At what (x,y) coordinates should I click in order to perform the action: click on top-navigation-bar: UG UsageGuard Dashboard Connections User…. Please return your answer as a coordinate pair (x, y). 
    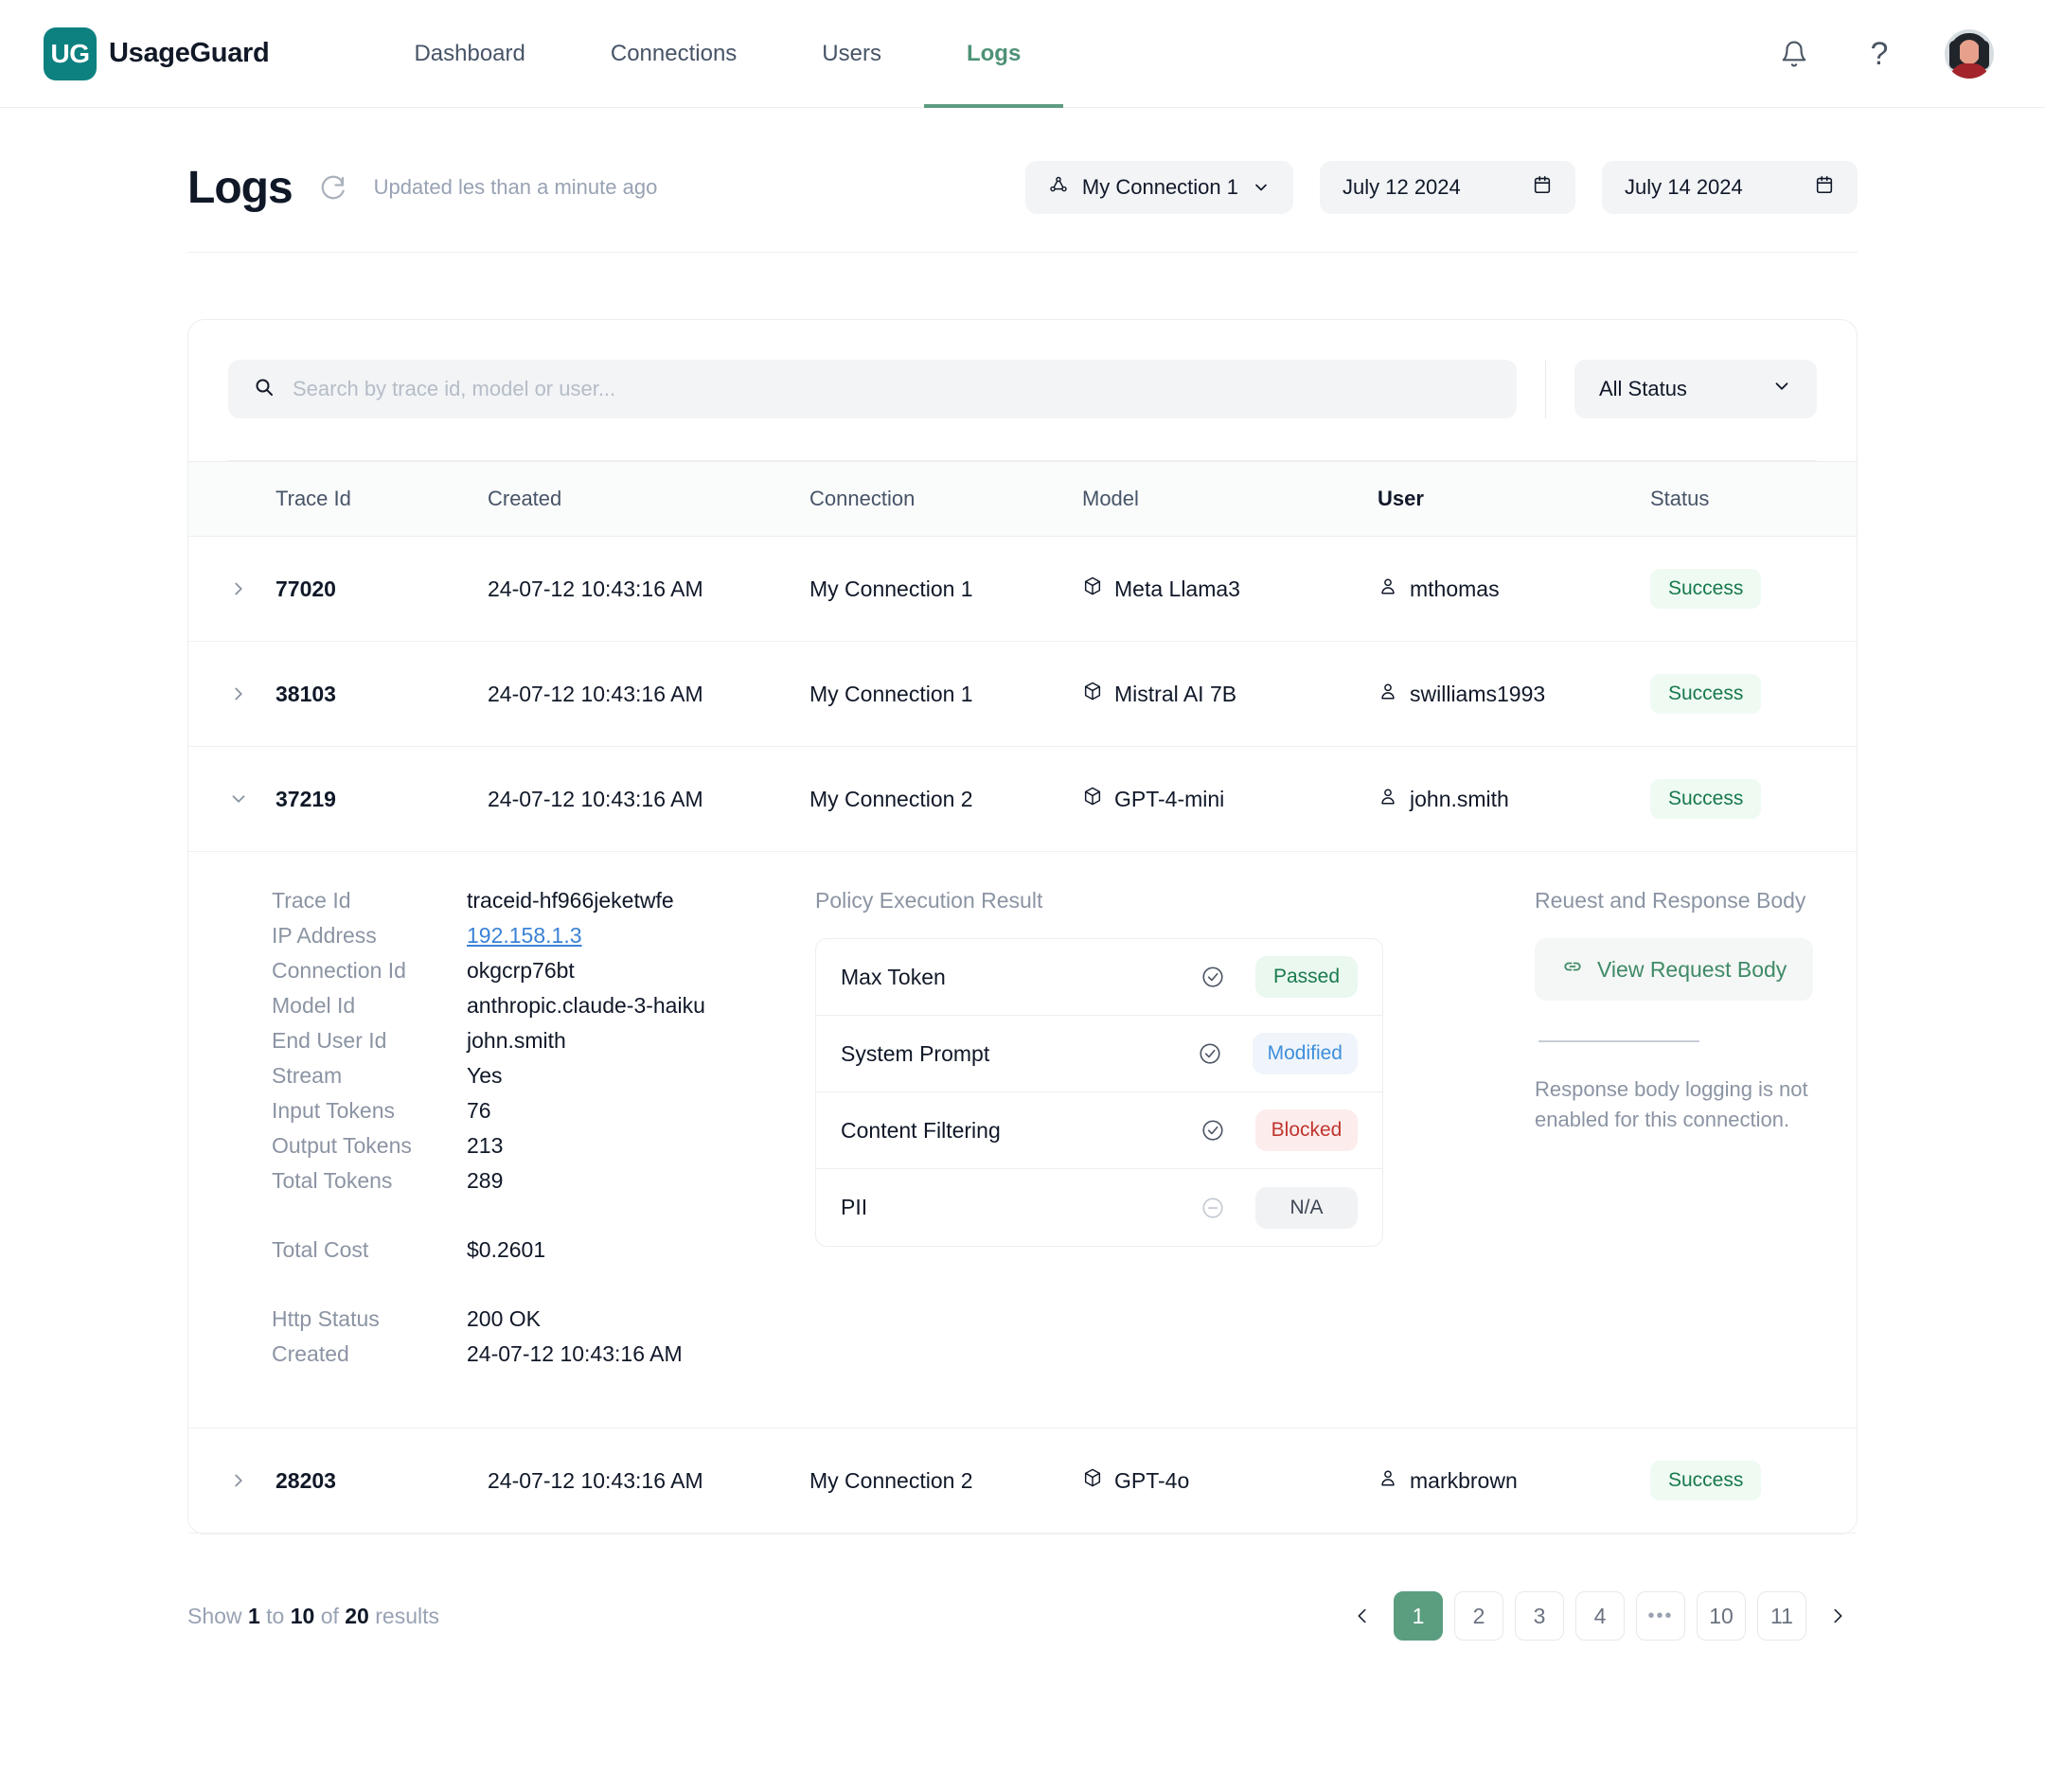
    Looking at the image, I should click on (1022, 54).